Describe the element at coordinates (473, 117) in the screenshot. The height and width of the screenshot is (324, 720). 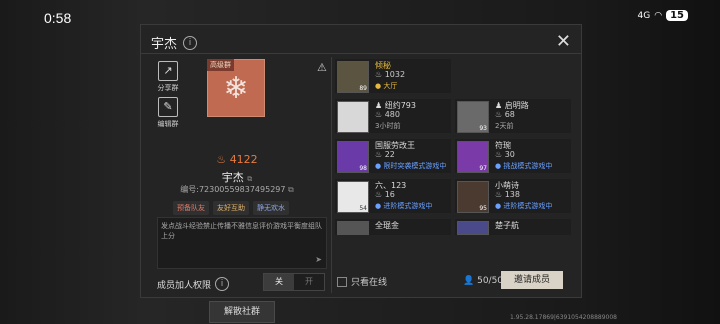
I see `member-avatar: 93` at that location.